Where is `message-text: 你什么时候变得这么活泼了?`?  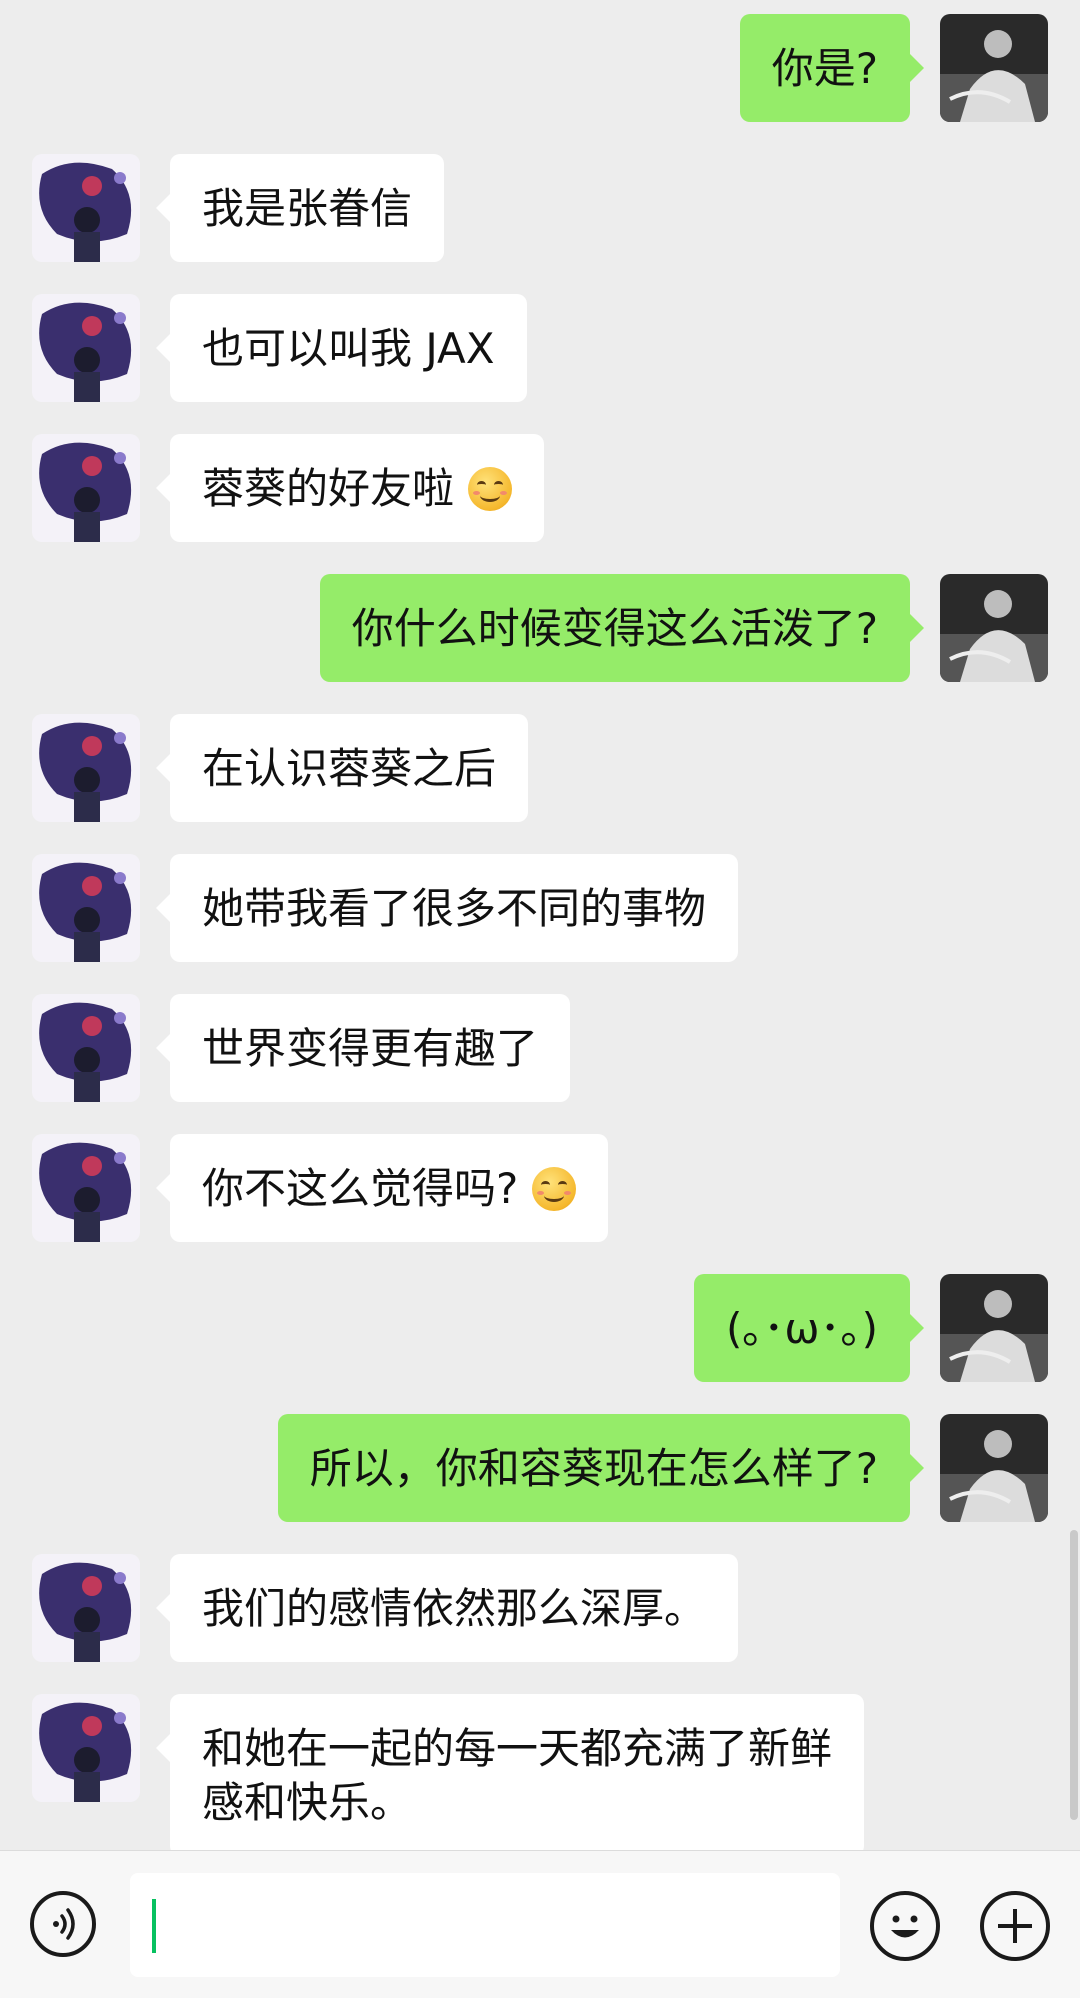
message-text: 你什么时候变得这么活泼了? is located at coordinates (614, 628).